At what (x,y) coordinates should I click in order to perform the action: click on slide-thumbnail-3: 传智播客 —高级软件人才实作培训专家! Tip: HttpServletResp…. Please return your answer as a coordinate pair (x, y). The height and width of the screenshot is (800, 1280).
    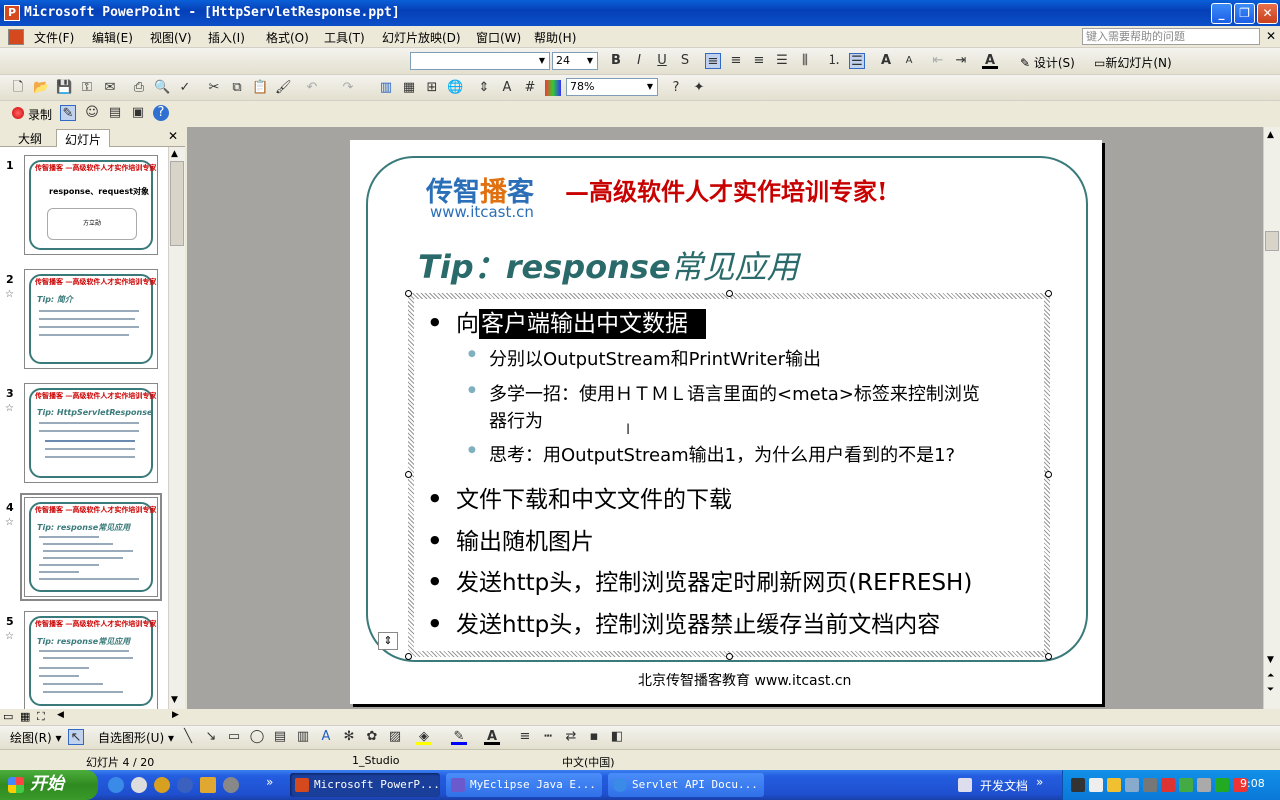
    Looking at the image, I should click on (91, 433).